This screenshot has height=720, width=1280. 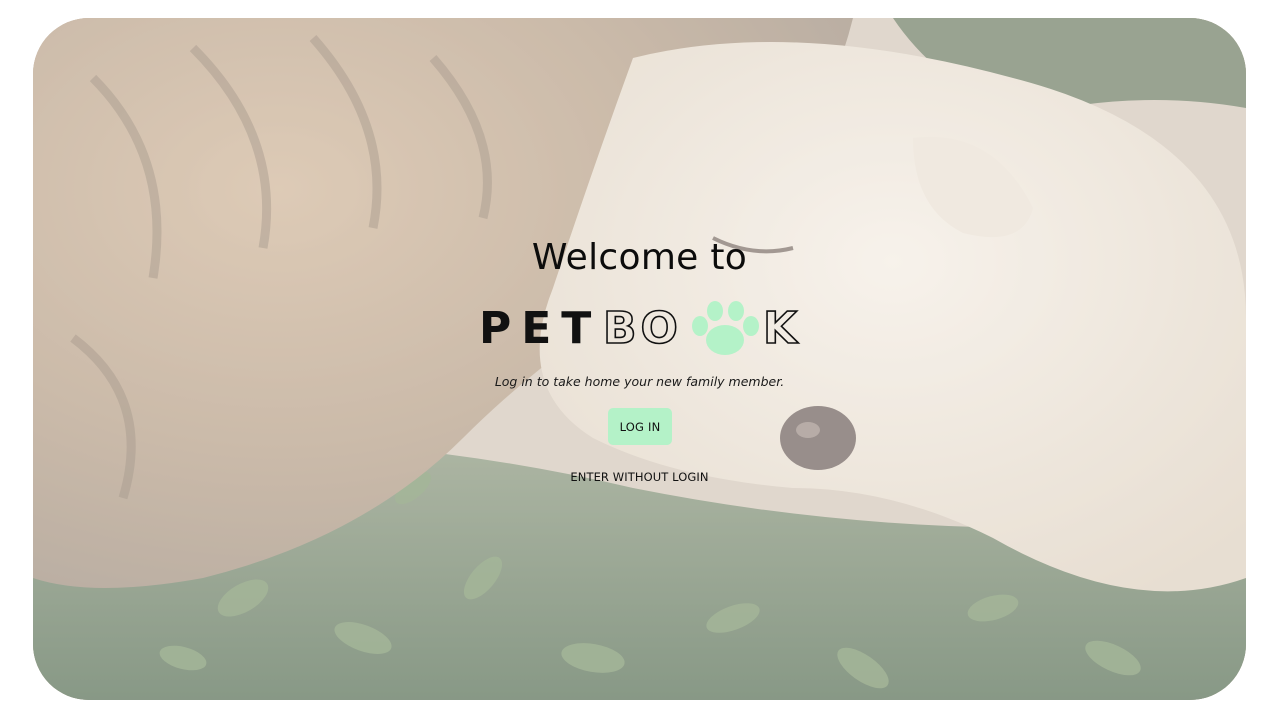 What do you see at coordinates (540, 328) in the screenshot?
I see `logo-text-bold: PET` at bounding box center [540, 328].